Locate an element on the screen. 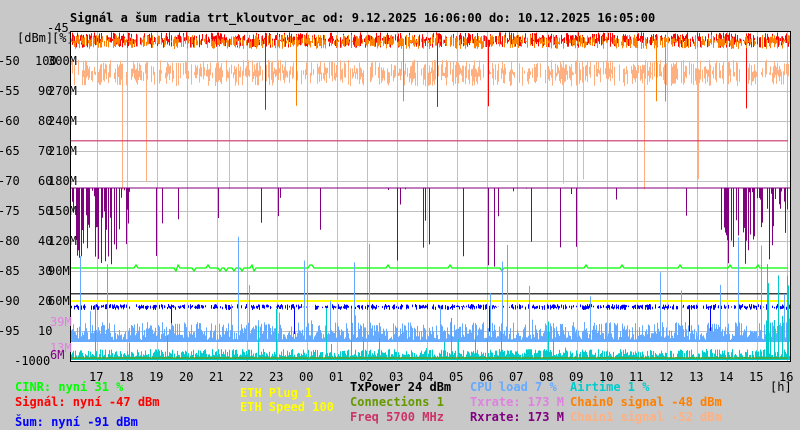 The image size is (800, 430). x-tick-label: 12 is located at coordinates (666, 377).